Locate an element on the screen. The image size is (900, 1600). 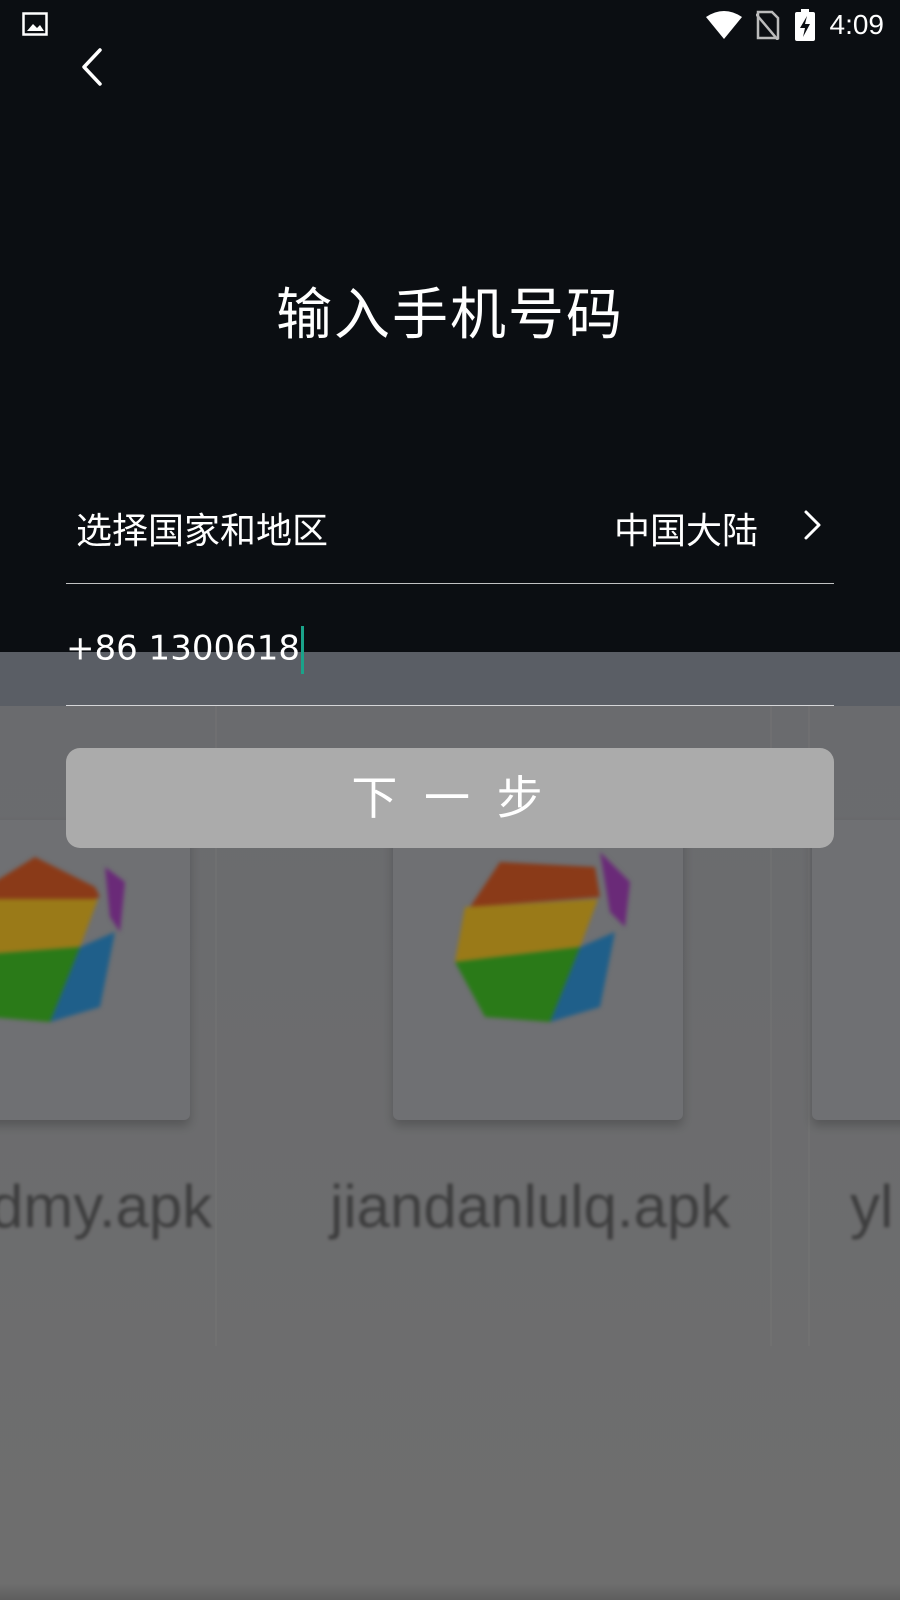
bottom-edge is located at coordinates (450, 1592).